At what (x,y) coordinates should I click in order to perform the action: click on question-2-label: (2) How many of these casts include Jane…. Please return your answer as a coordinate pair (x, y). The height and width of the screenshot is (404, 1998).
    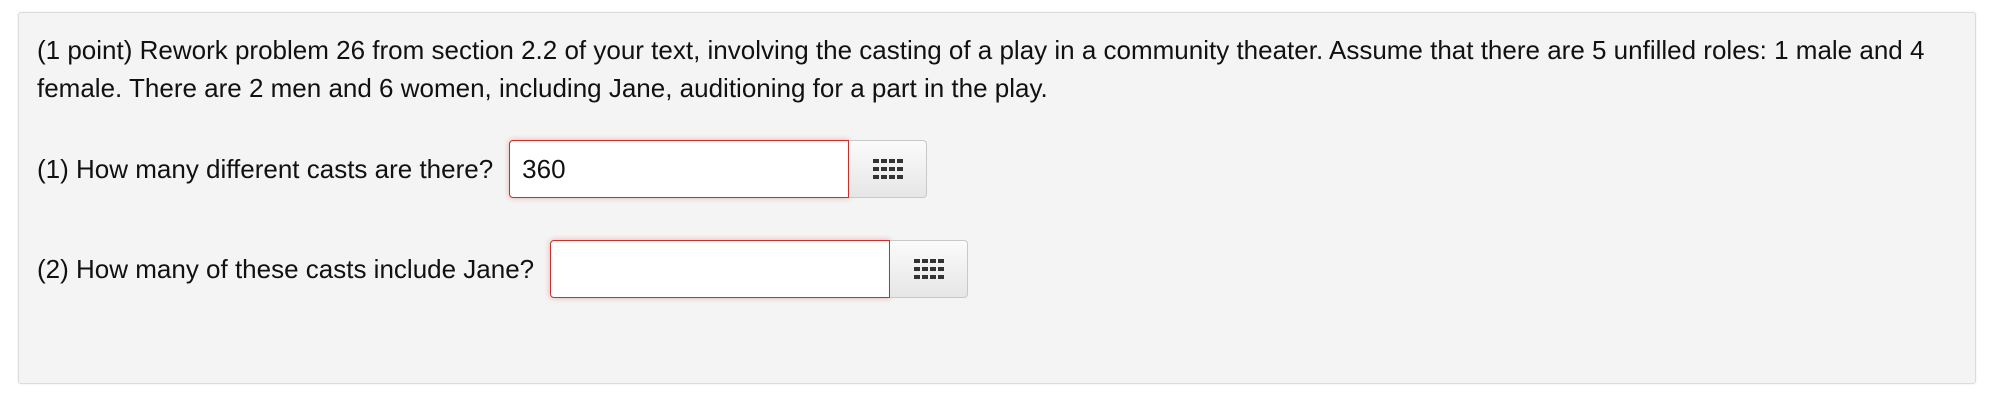
    Looking at the image, I should click on (286, 269).